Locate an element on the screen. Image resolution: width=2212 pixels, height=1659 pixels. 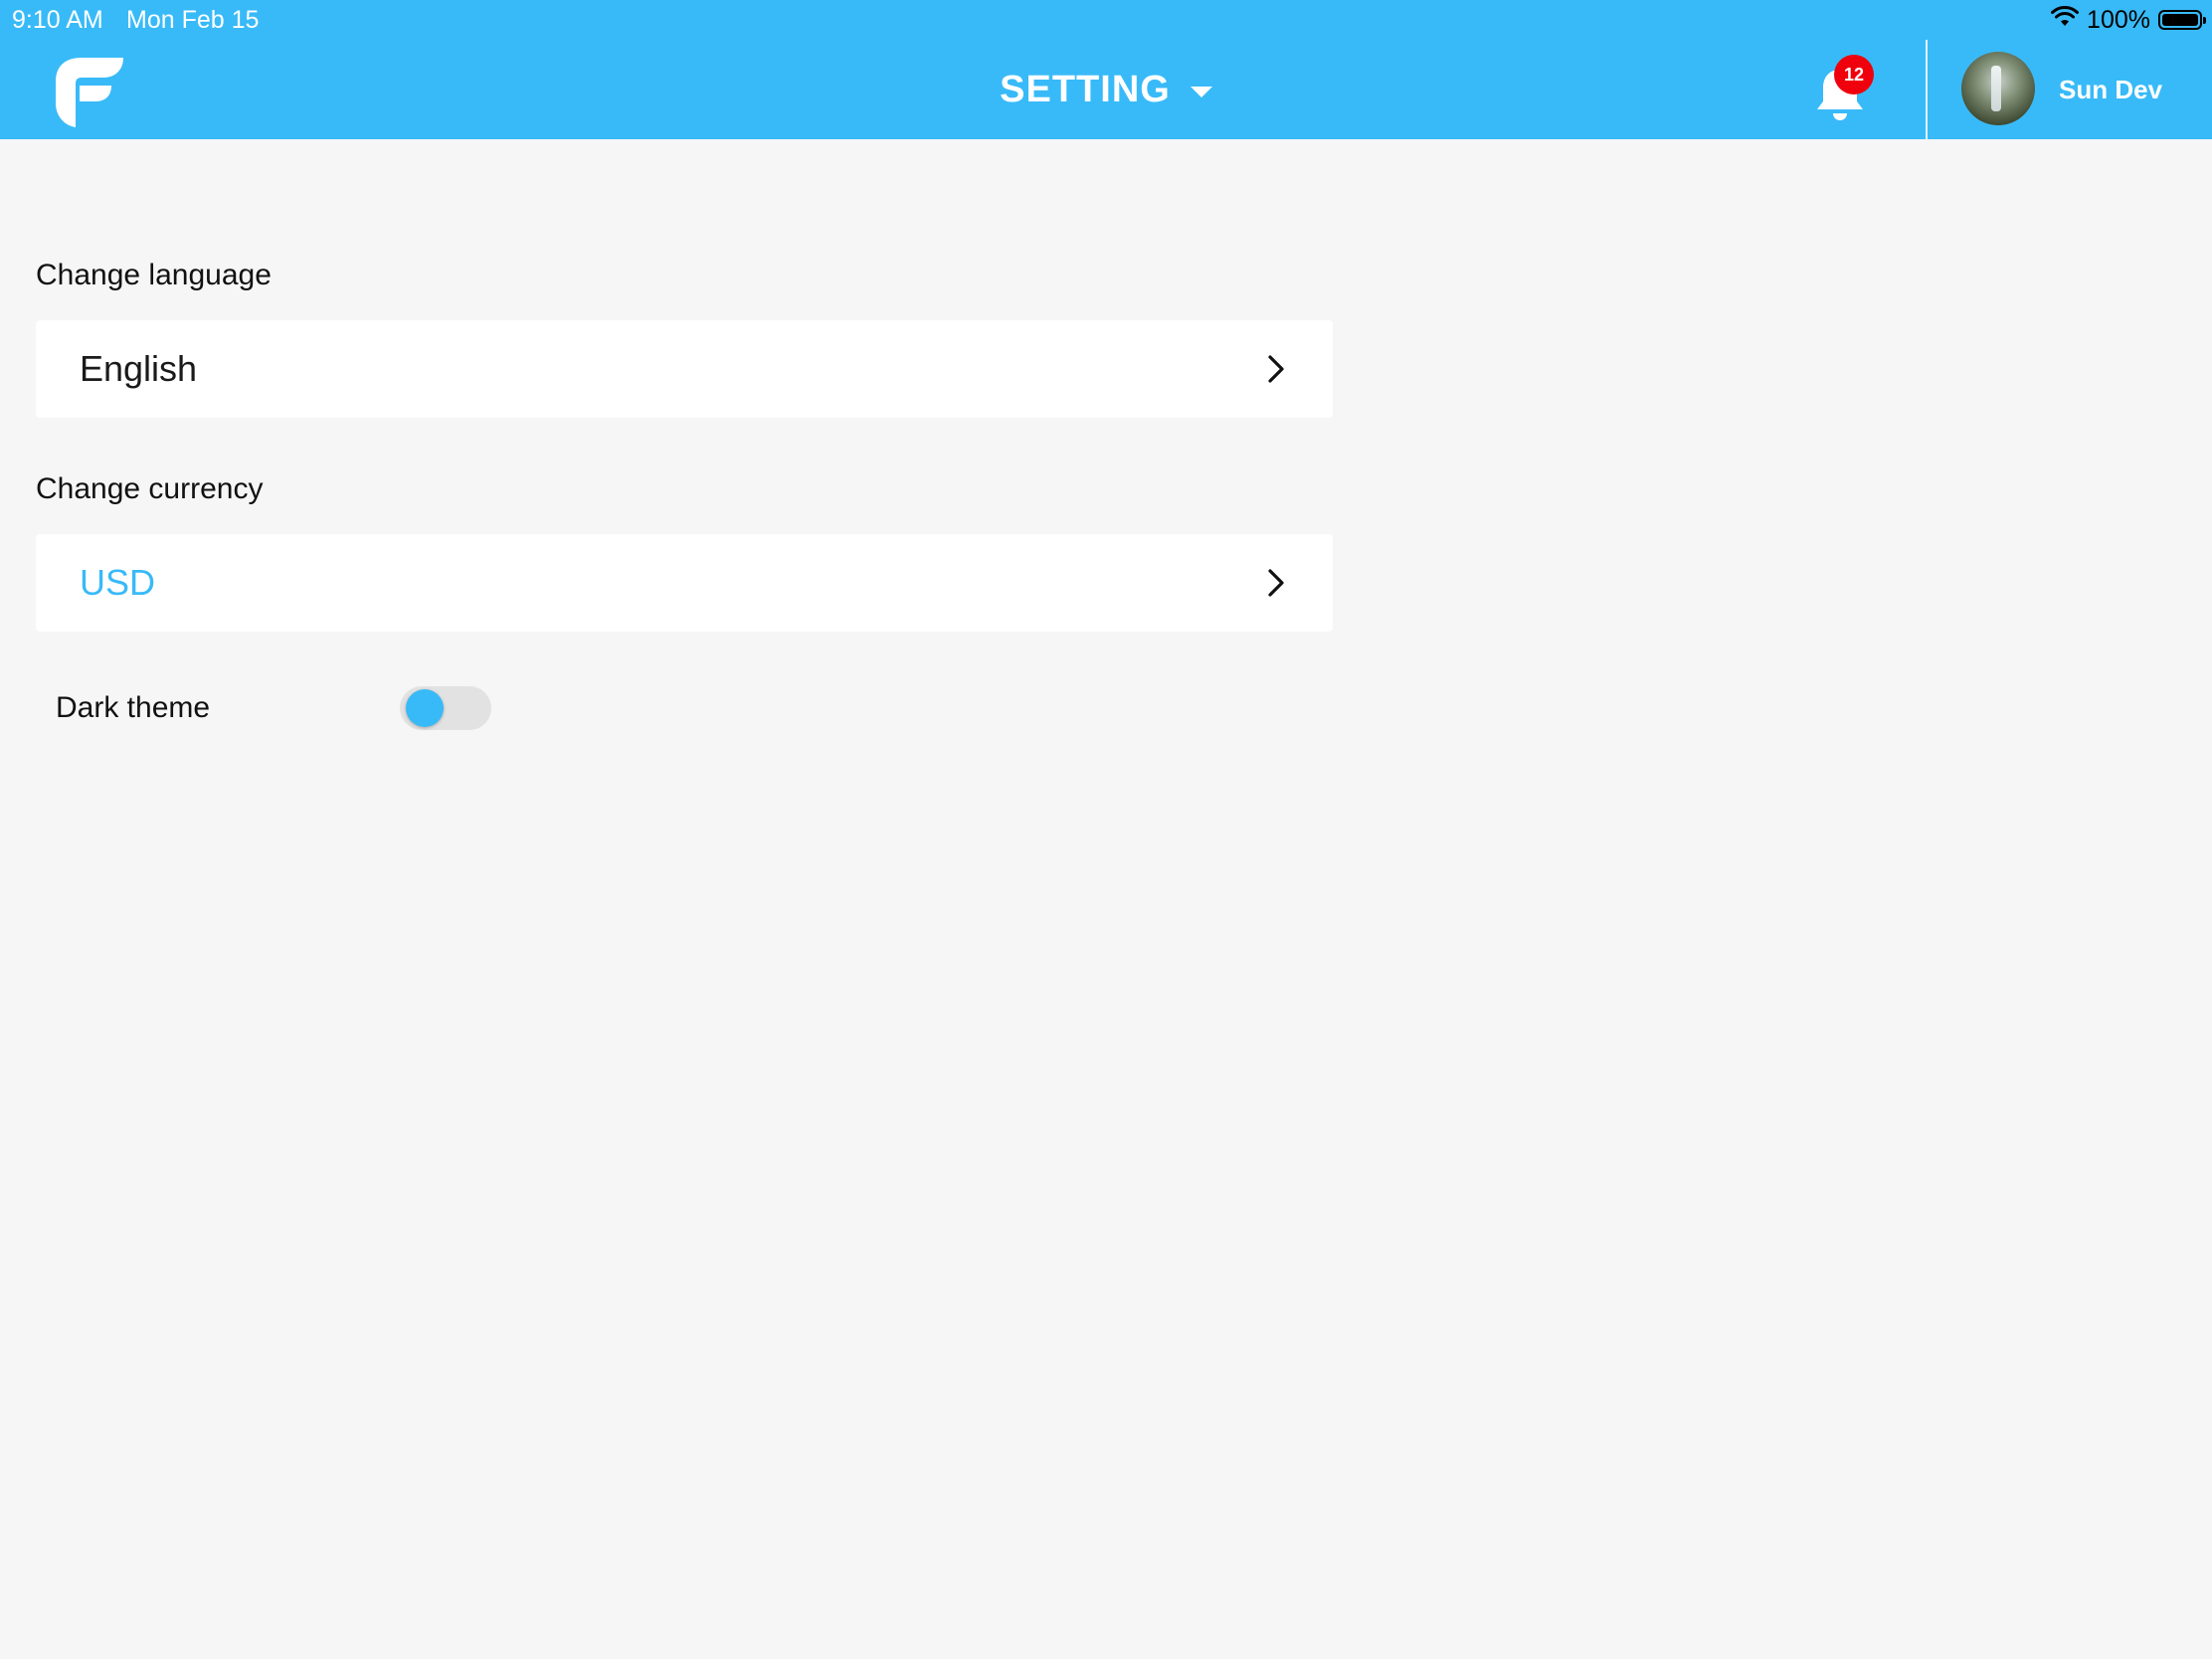
user-name: Sun Dev is located at coordinates (2110, 89).